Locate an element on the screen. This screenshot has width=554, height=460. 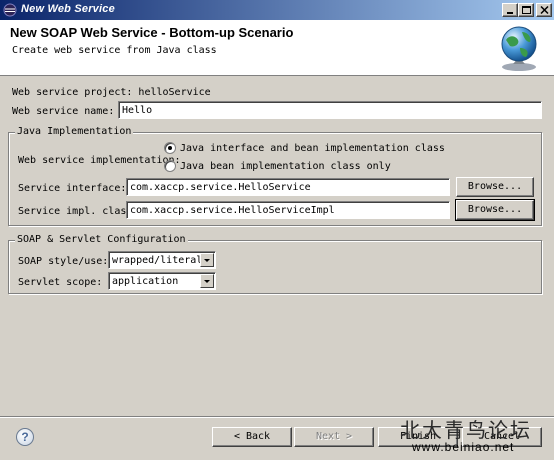
soap-servlet-group-title: SOAP & Servlet Configuration is located at coordinates (101, 239).